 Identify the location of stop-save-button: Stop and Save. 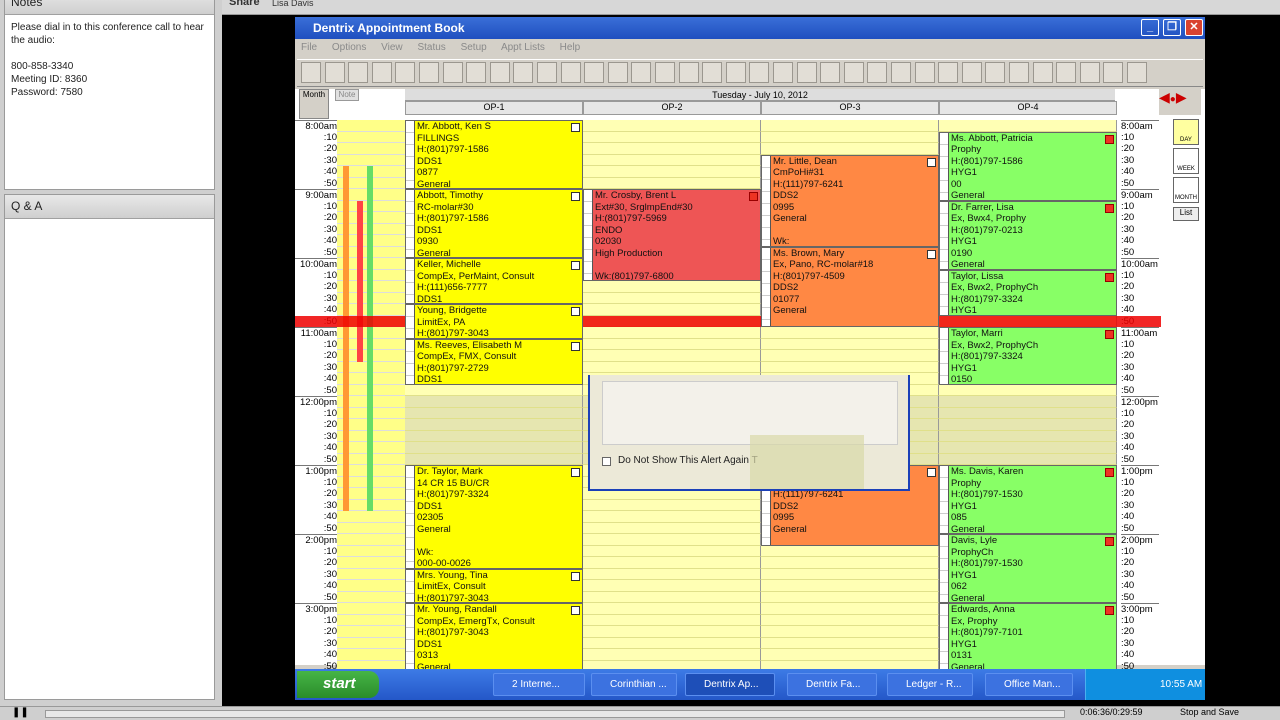
(1209, 712).